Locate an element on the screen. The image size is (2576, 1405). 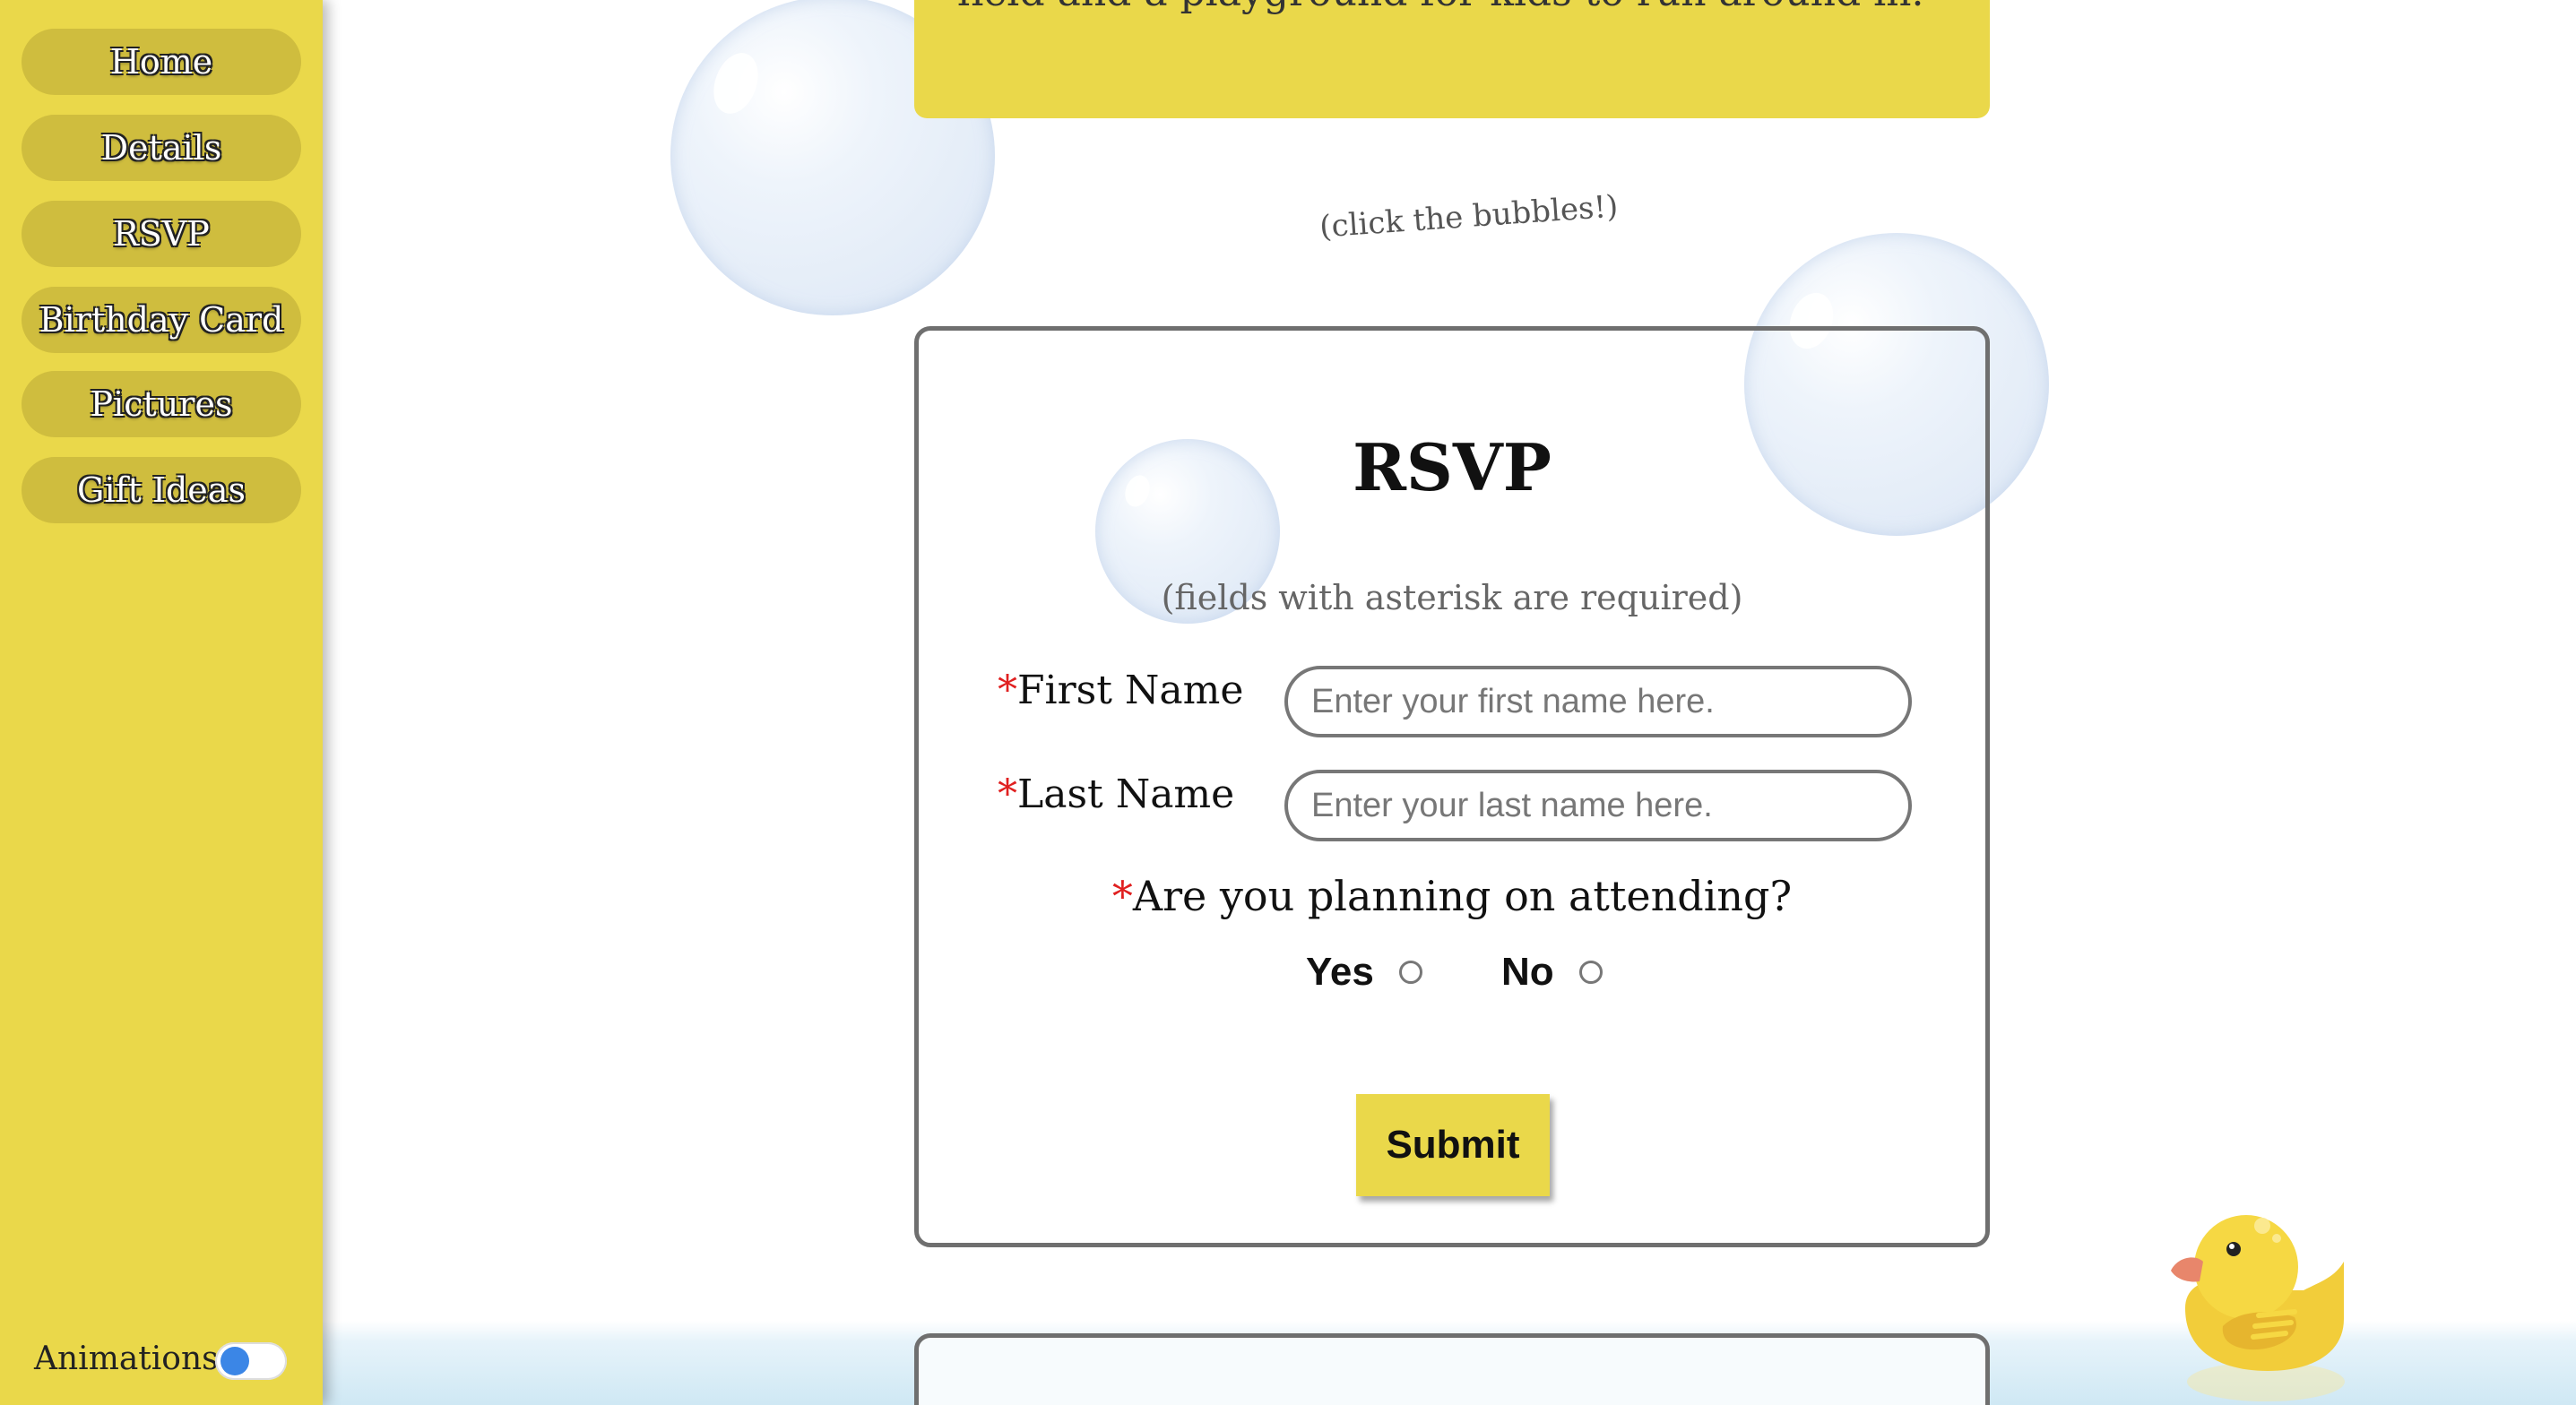
bubble-shine is located at coordinates (735, 83).